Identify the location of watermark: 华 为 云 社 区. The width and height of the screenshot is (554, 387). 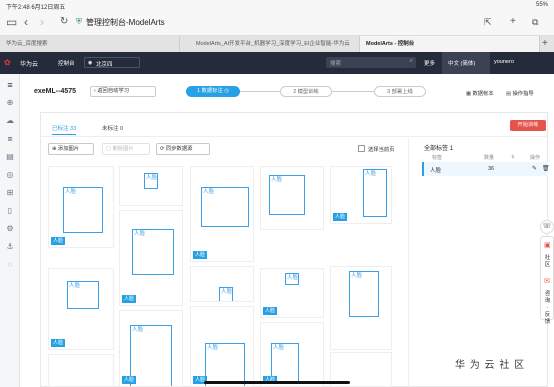
(490, 365).